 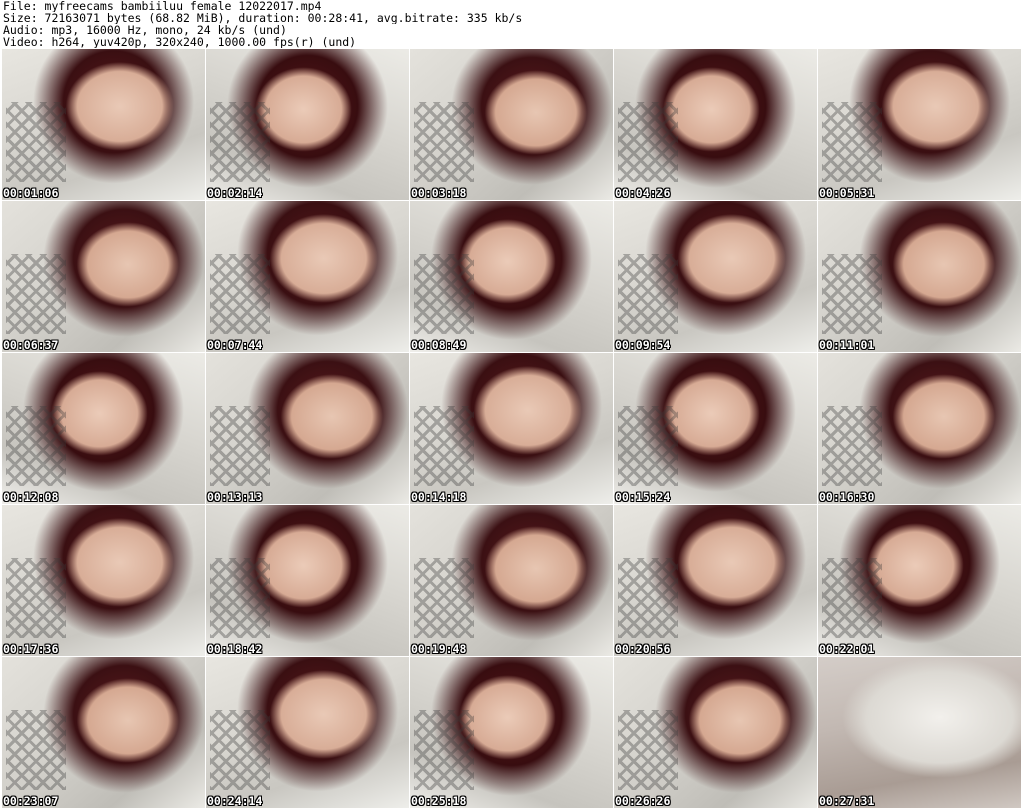 What do you see at coordinates (307, 580) in the screenshot?
I see `video-frame-thumbnail: 00:18:42` at bounding box center [307, 580].